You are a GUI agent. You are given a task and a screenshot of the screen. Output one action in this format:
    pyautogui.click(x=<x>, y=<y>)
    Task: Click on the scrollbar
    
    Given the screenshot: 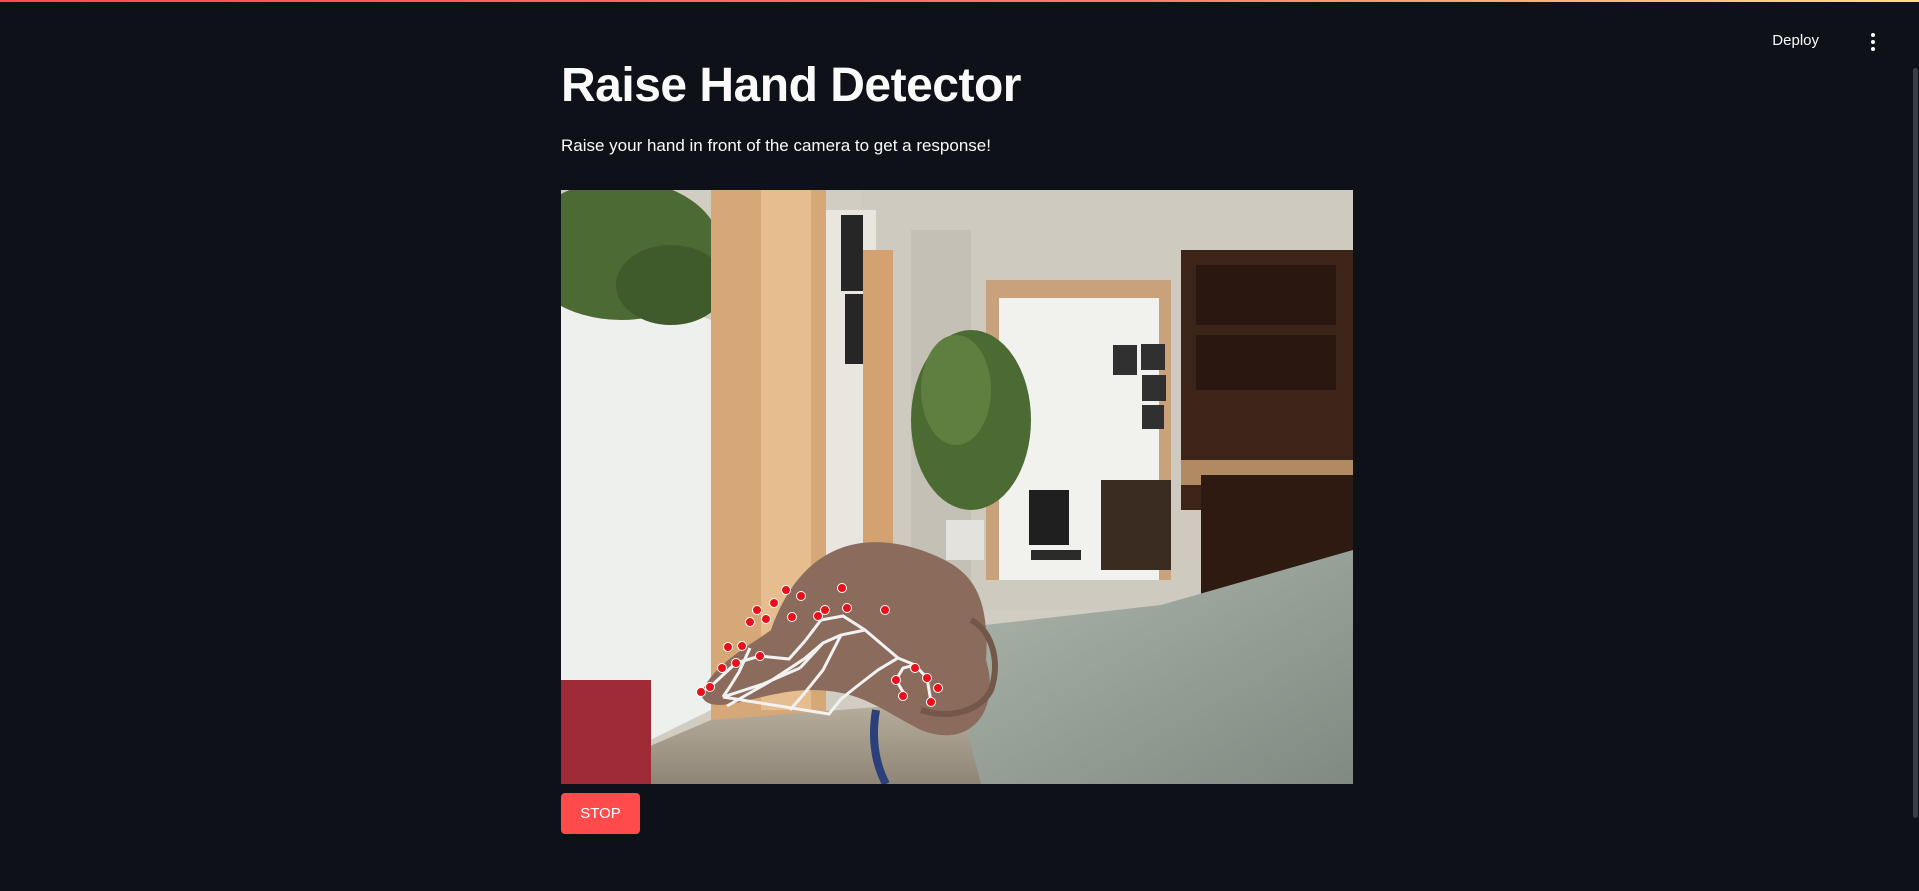 What is the action you would take?
    pyautogui.click(x=1915, y=443)
    